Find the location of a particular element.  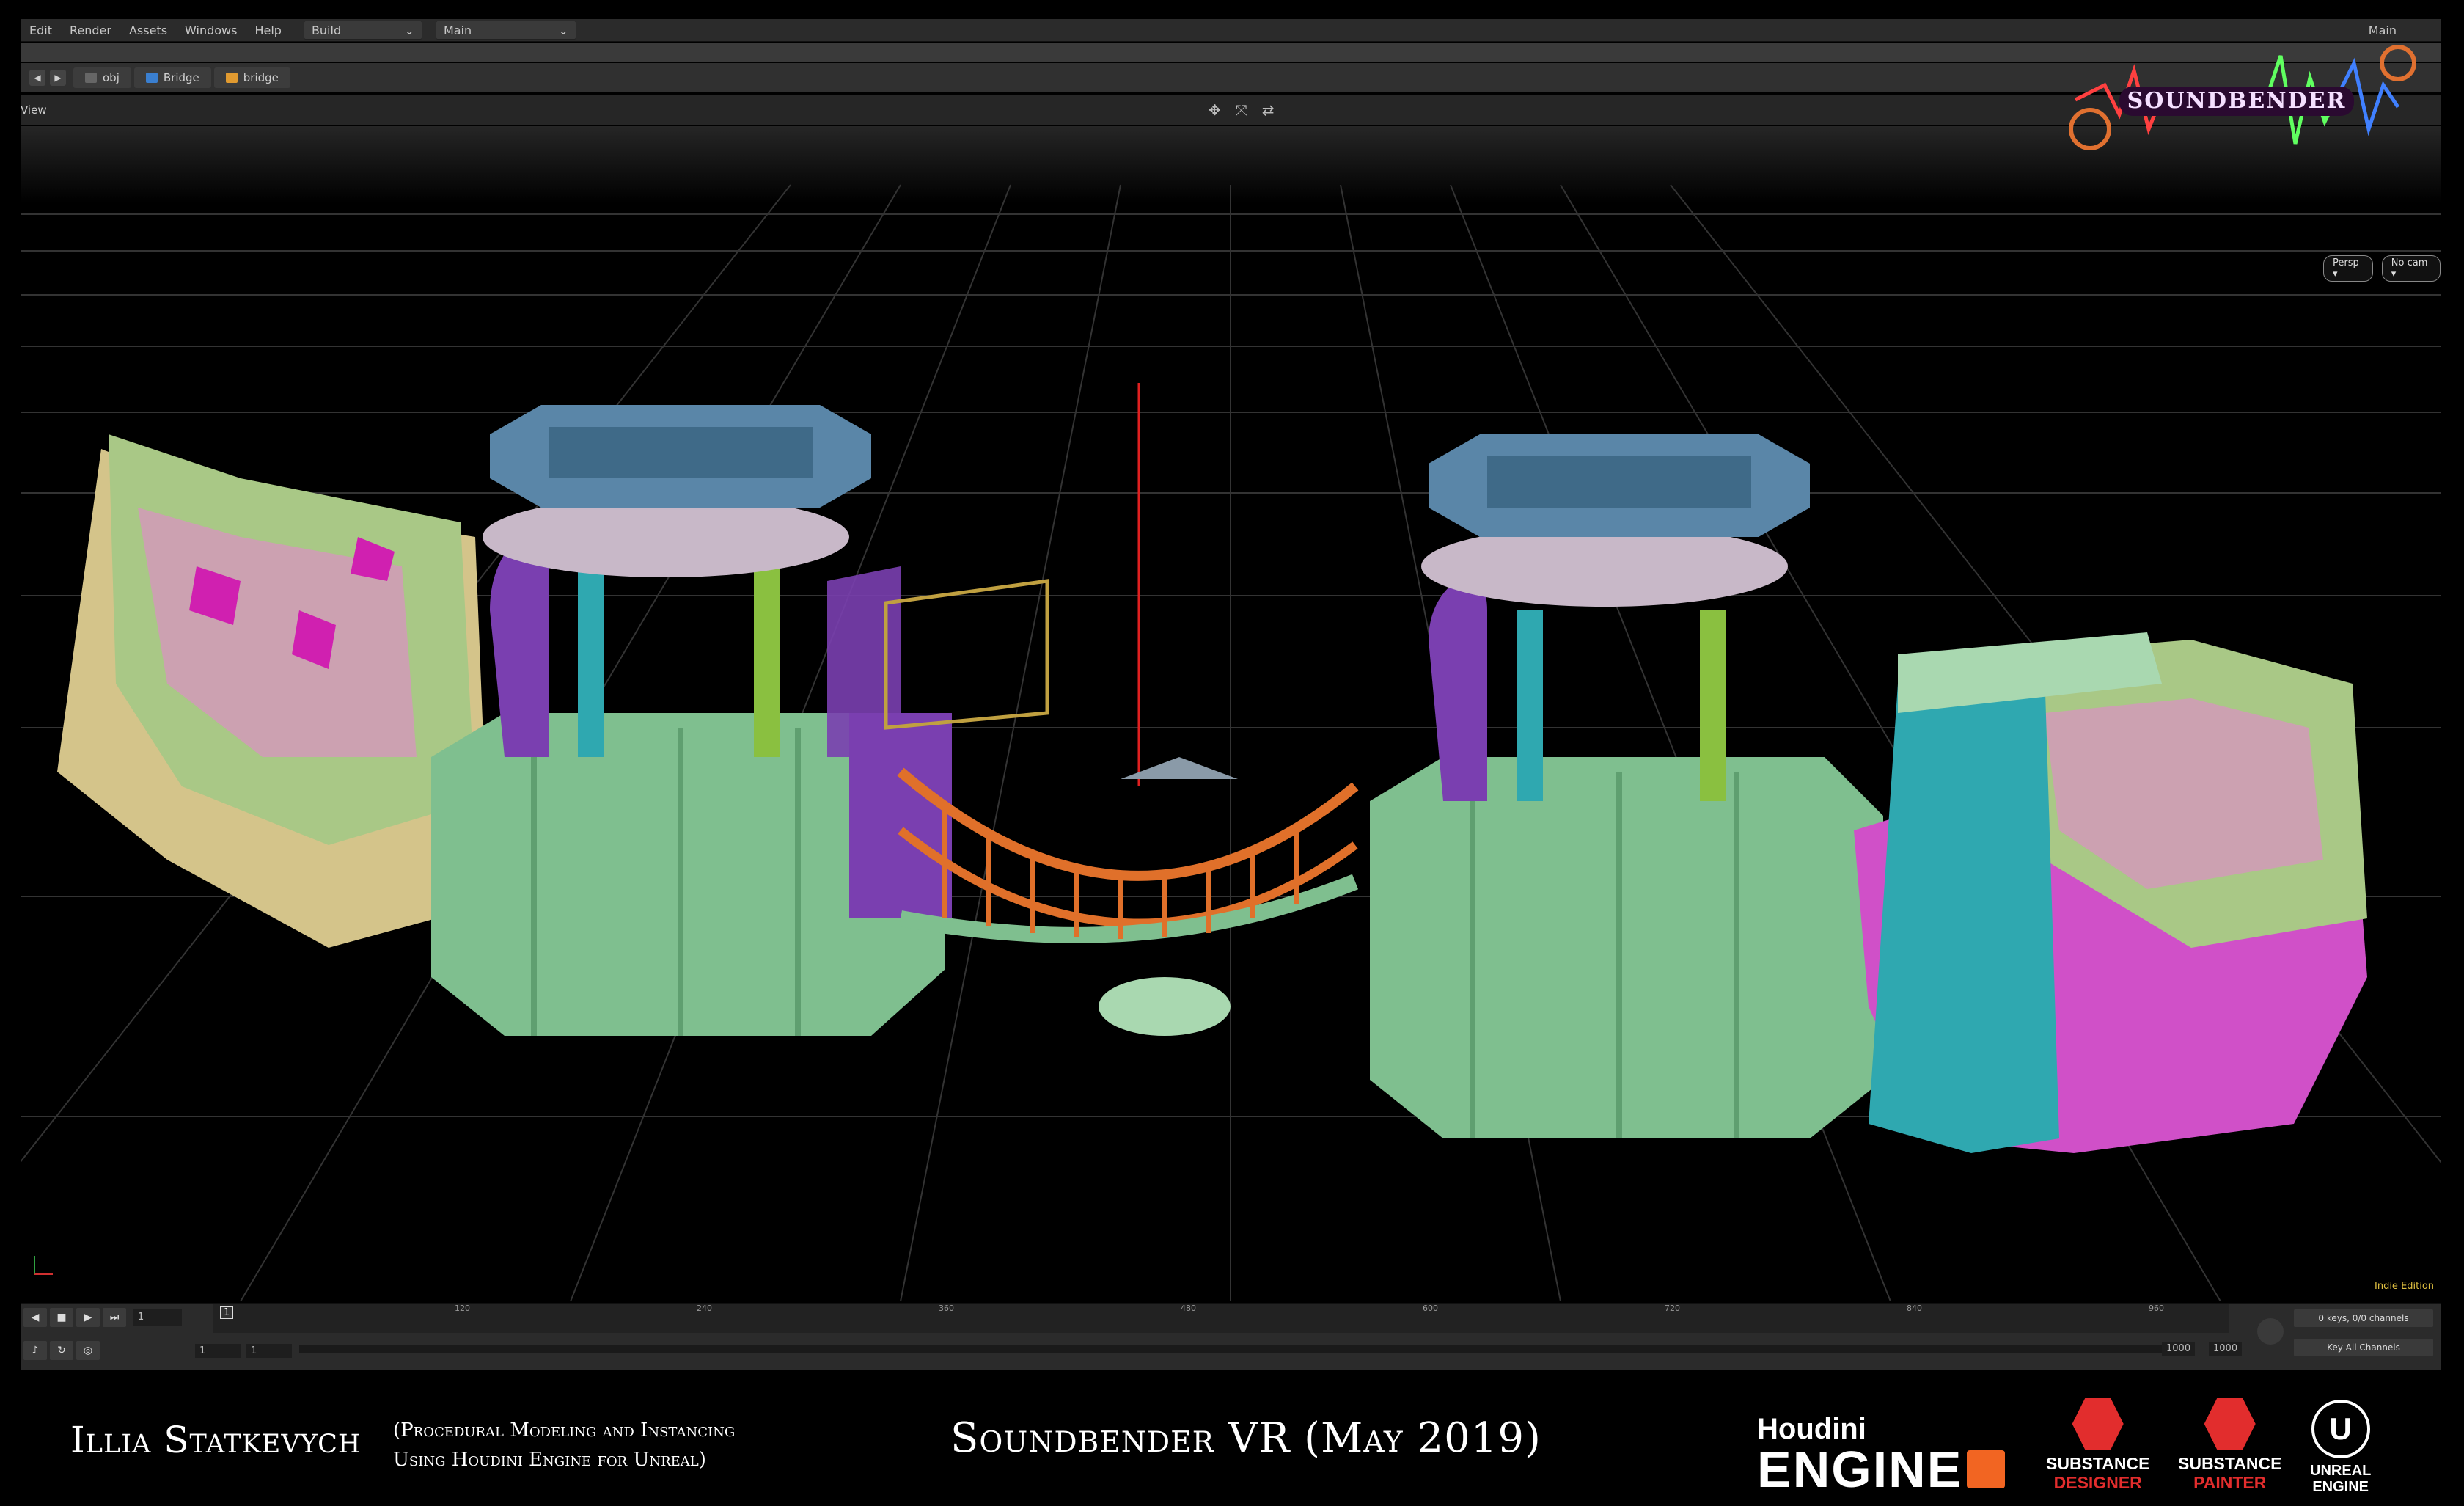

unreal-top: UNREAL is located at coordinates (2341, 1471).